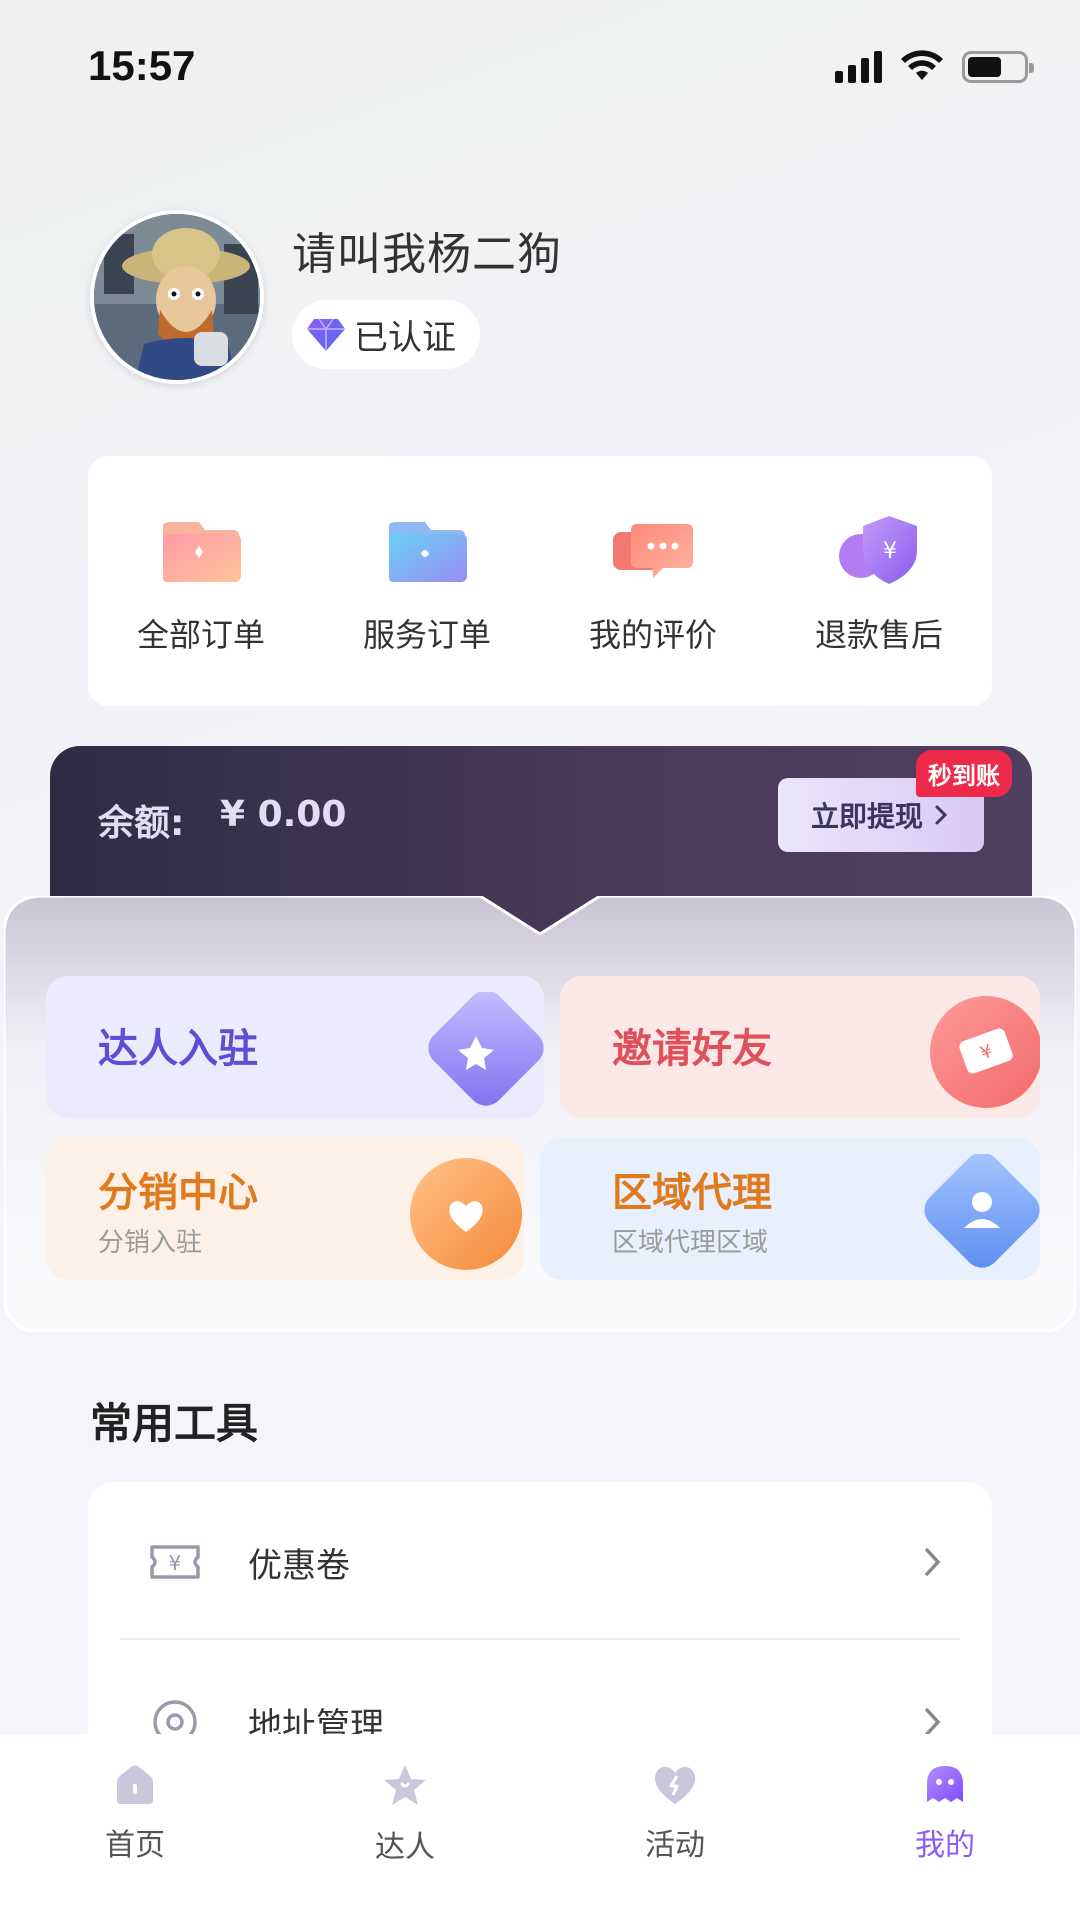  What do you see at coordinates (326, 334) in the screenshot?
I see `diamond-icon` at bounding box center [326, 334].